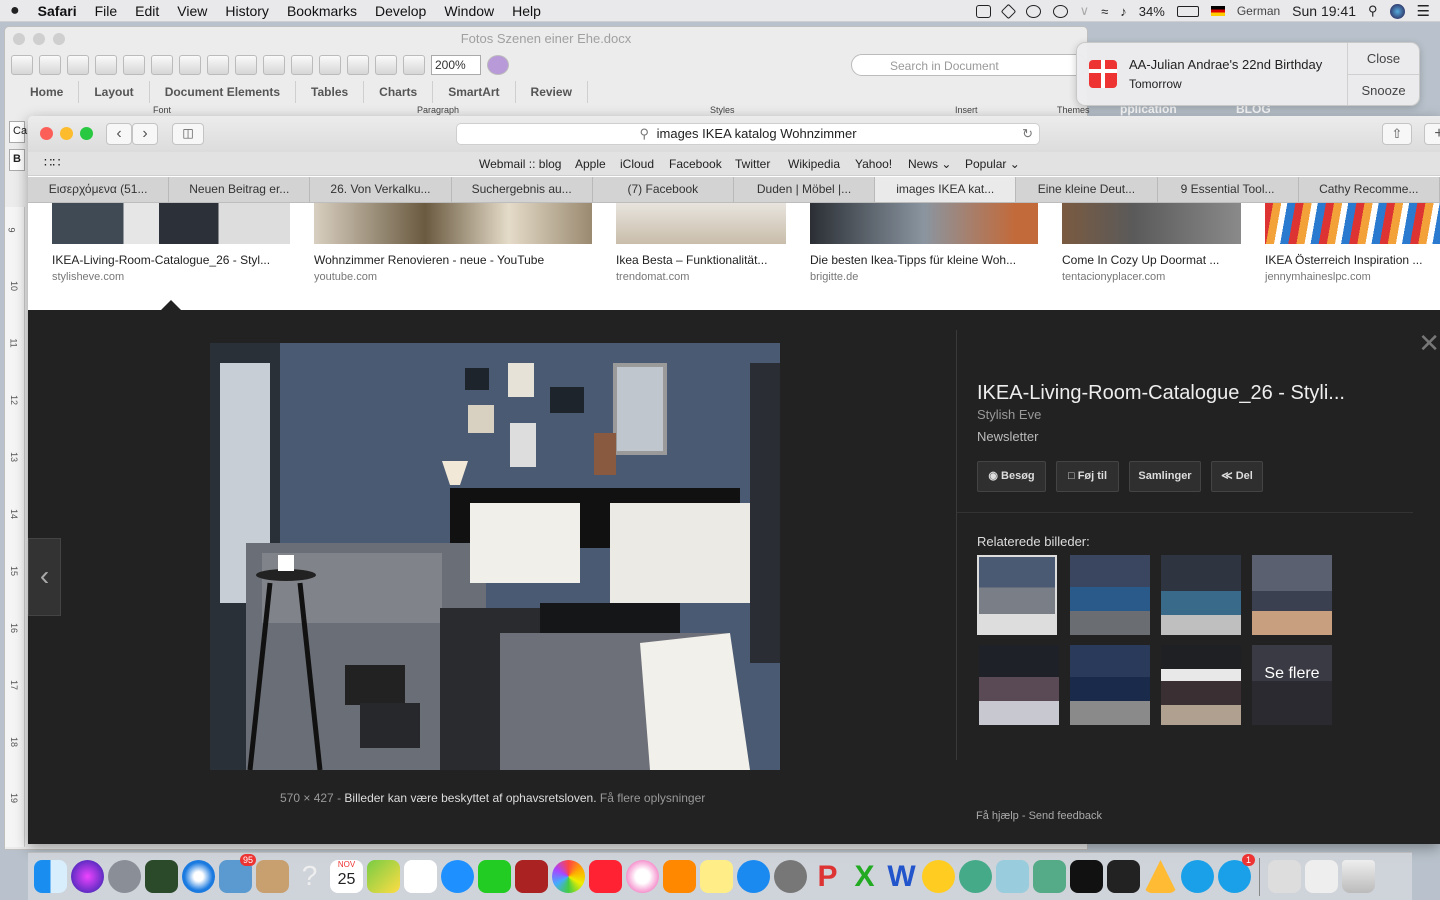  Describe the element at coordinates (1397, 11) in the screenshot. I see `siri-icon` at that location.